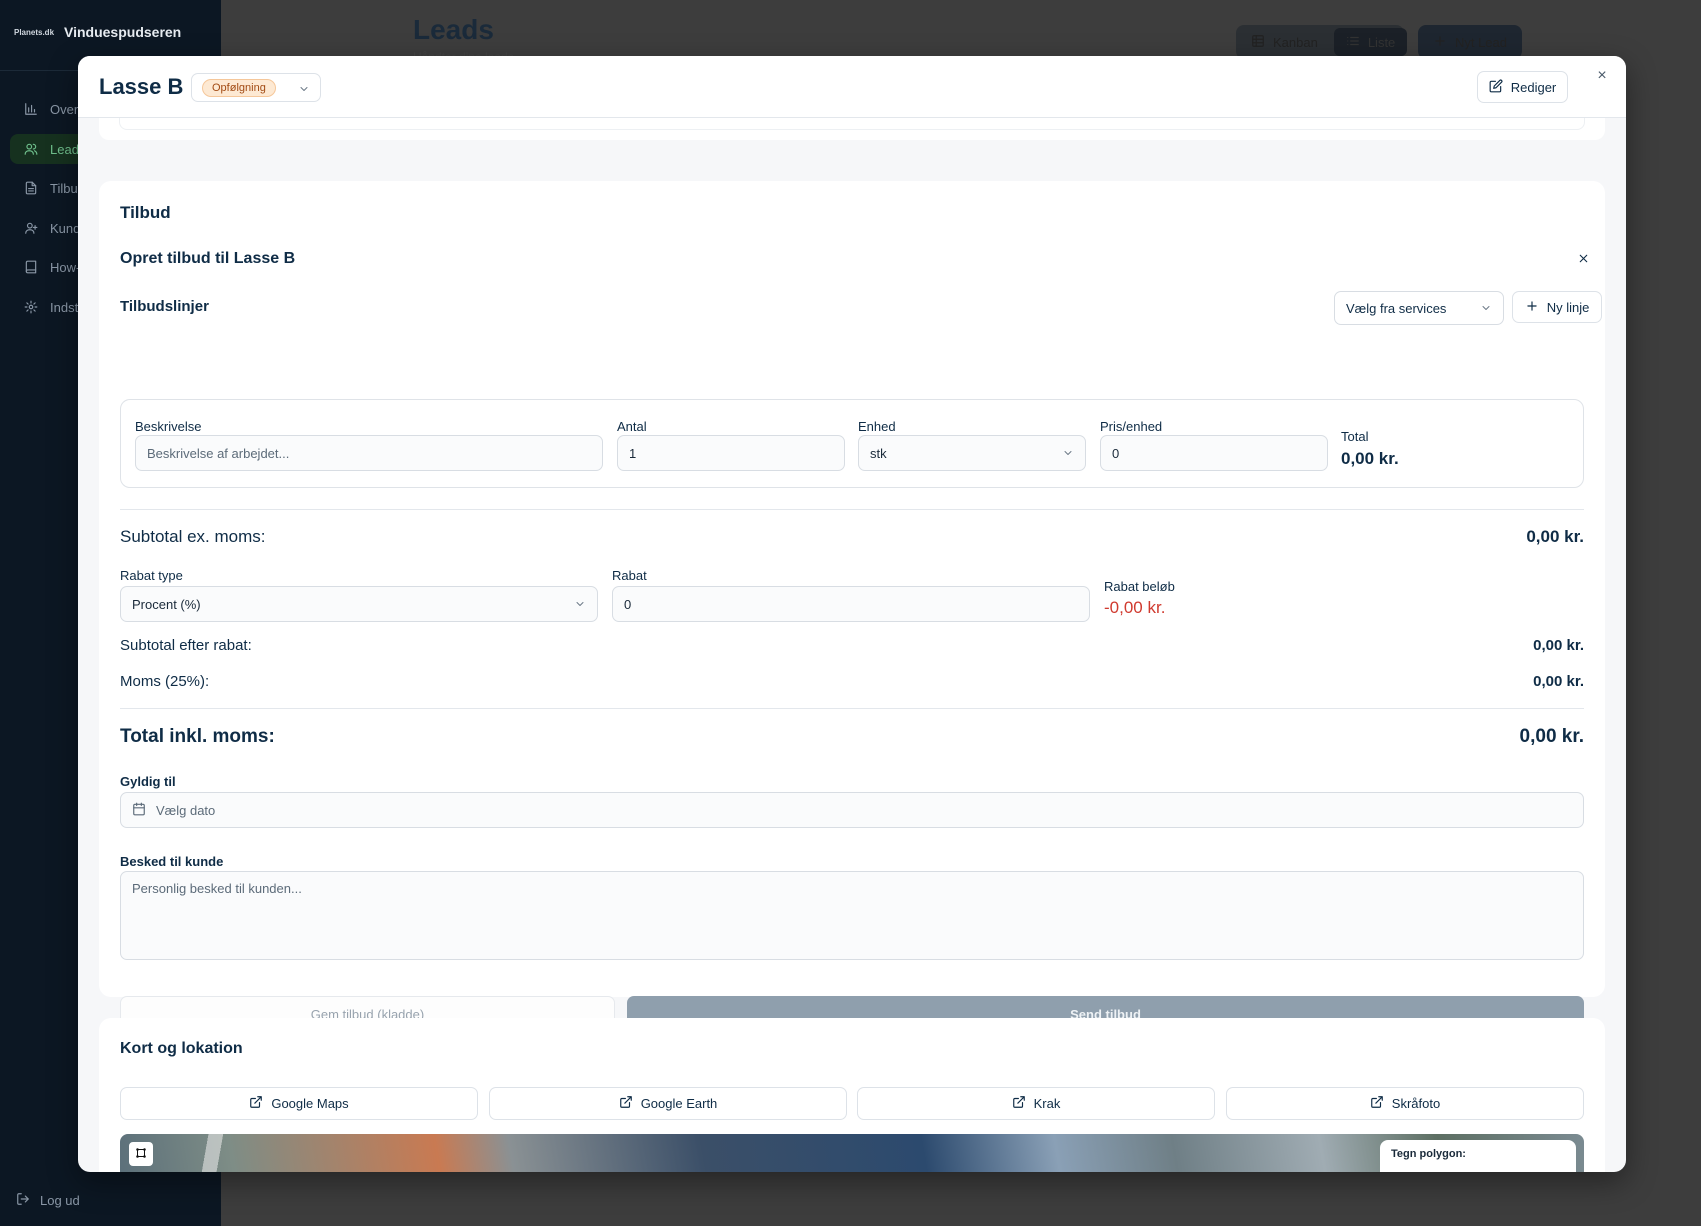  I want to click on new-line-button: Ny linje, so click(1557, 307).